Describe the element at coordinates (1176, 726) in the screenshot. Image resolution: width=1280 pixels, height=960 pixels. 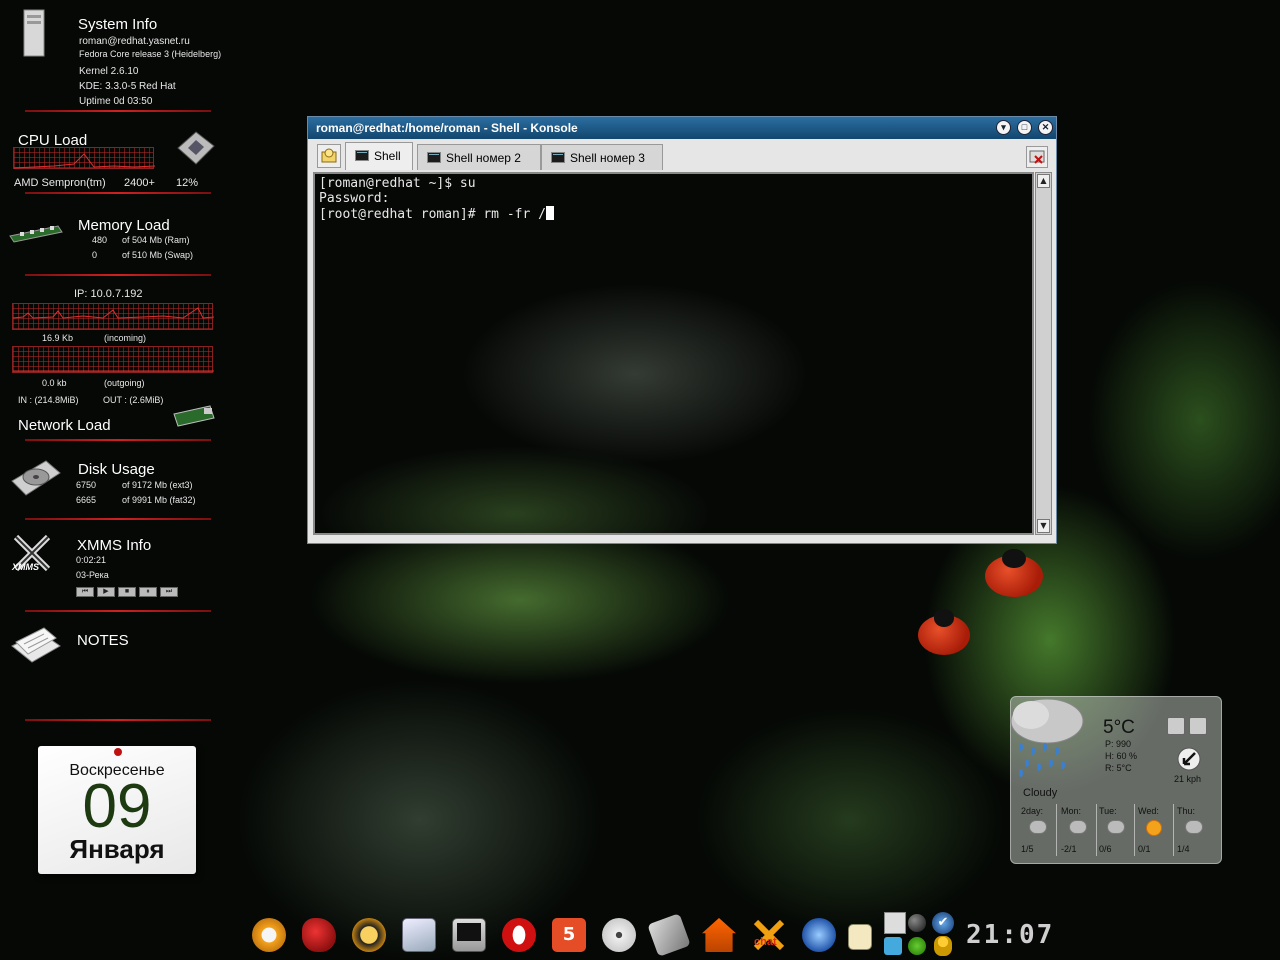
I see `weather-settings-button` at that location.